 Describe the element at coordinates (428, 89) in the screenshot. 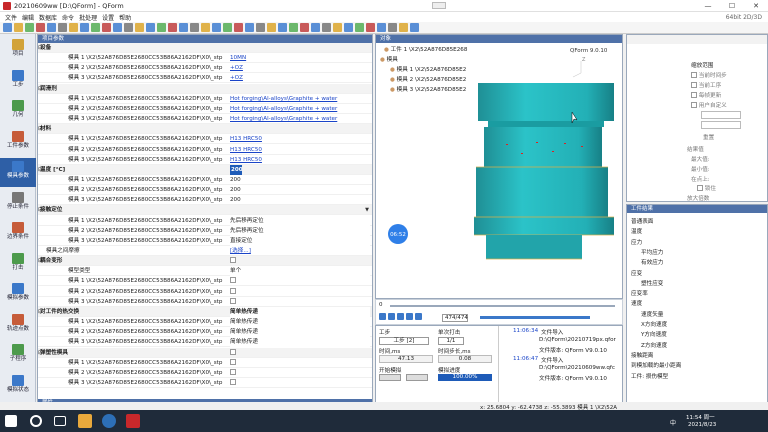

I see `tree-die-3: ● 模具 3 \X2\52A876D85E2` at that location.